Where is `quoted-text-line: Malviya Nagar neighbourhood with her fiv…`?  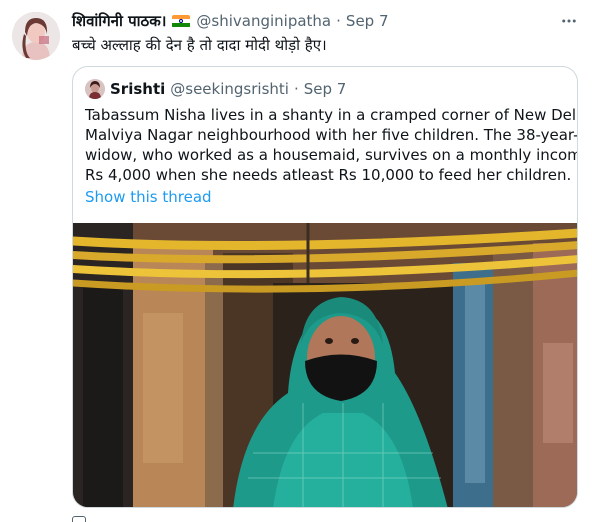 quoted-text-line: Malviya Nagar neighbourhood with her fiv… is located at coordinates (331, 135).